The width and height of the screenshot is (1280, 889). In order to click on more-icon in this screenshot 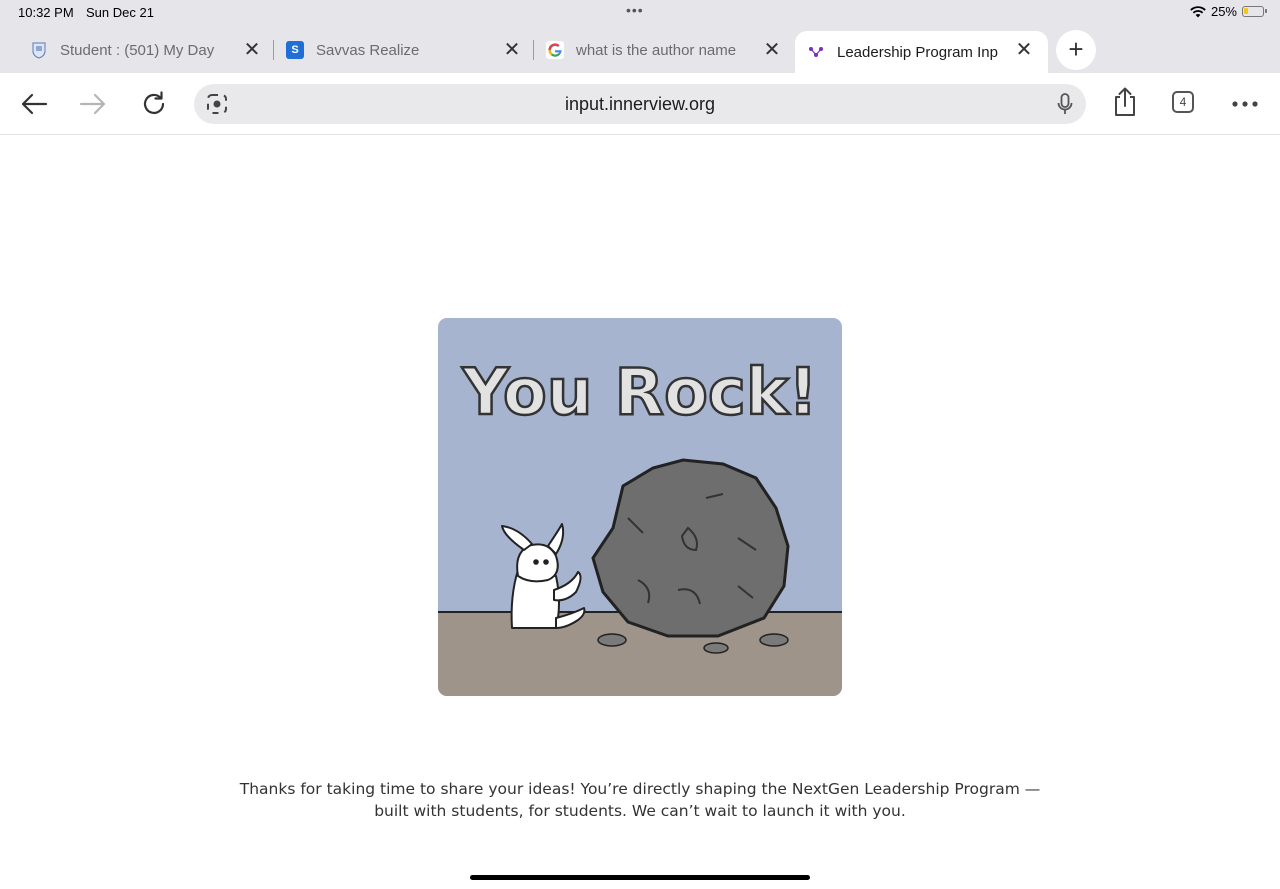, I will do `click(1245, 104)`.